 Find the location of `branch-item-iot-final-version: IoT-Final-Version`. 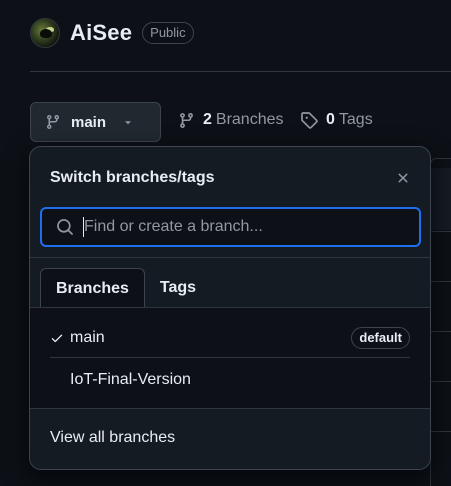

branch-item-iot-final-version: IoT-Final-Version is located at coordinates (230, 380).